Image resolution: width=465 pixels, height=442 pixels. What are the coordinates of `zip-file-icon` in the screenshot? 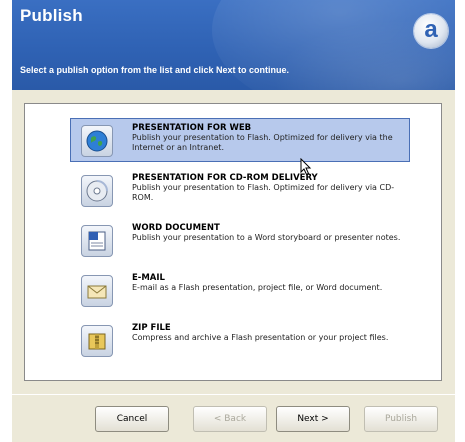 It's located at (97, 341).